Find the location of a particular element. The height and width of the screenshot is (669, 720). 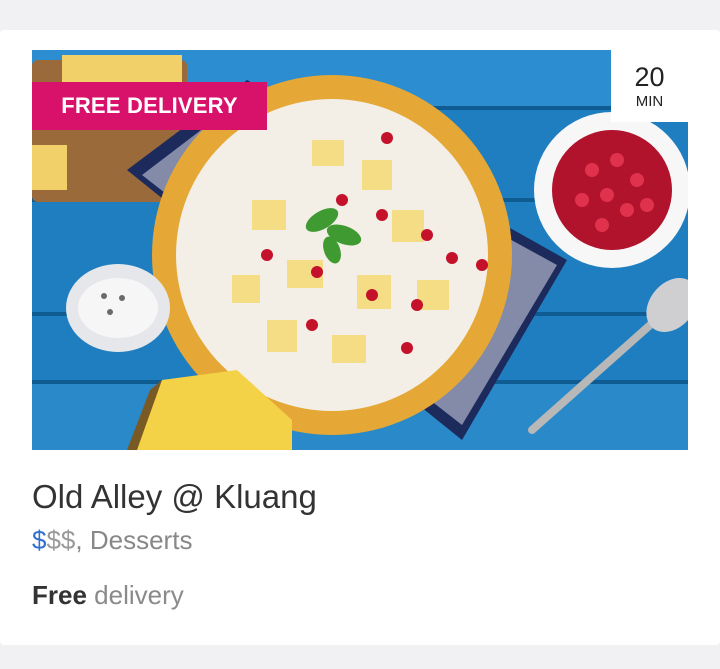

delivery-label: delivery is located at coordinates (139, 595).